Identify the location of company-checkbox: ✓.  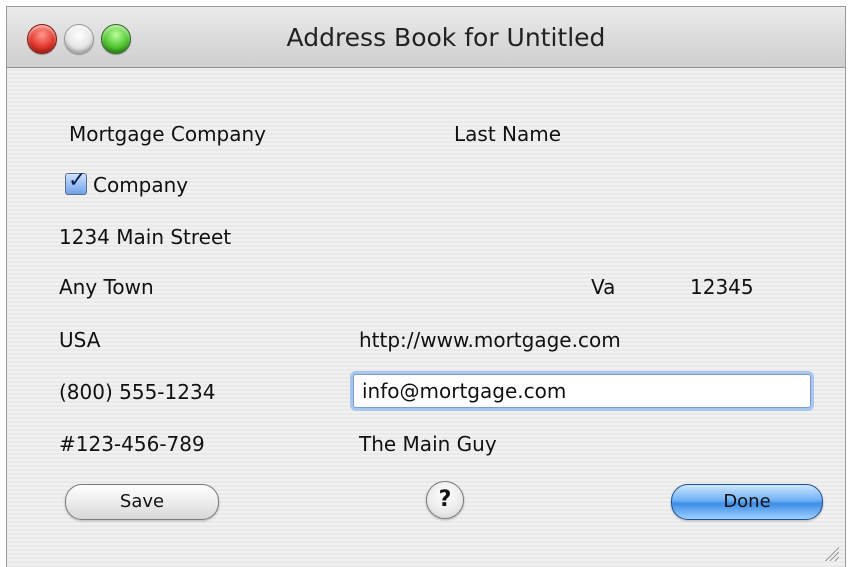
(76, 181).